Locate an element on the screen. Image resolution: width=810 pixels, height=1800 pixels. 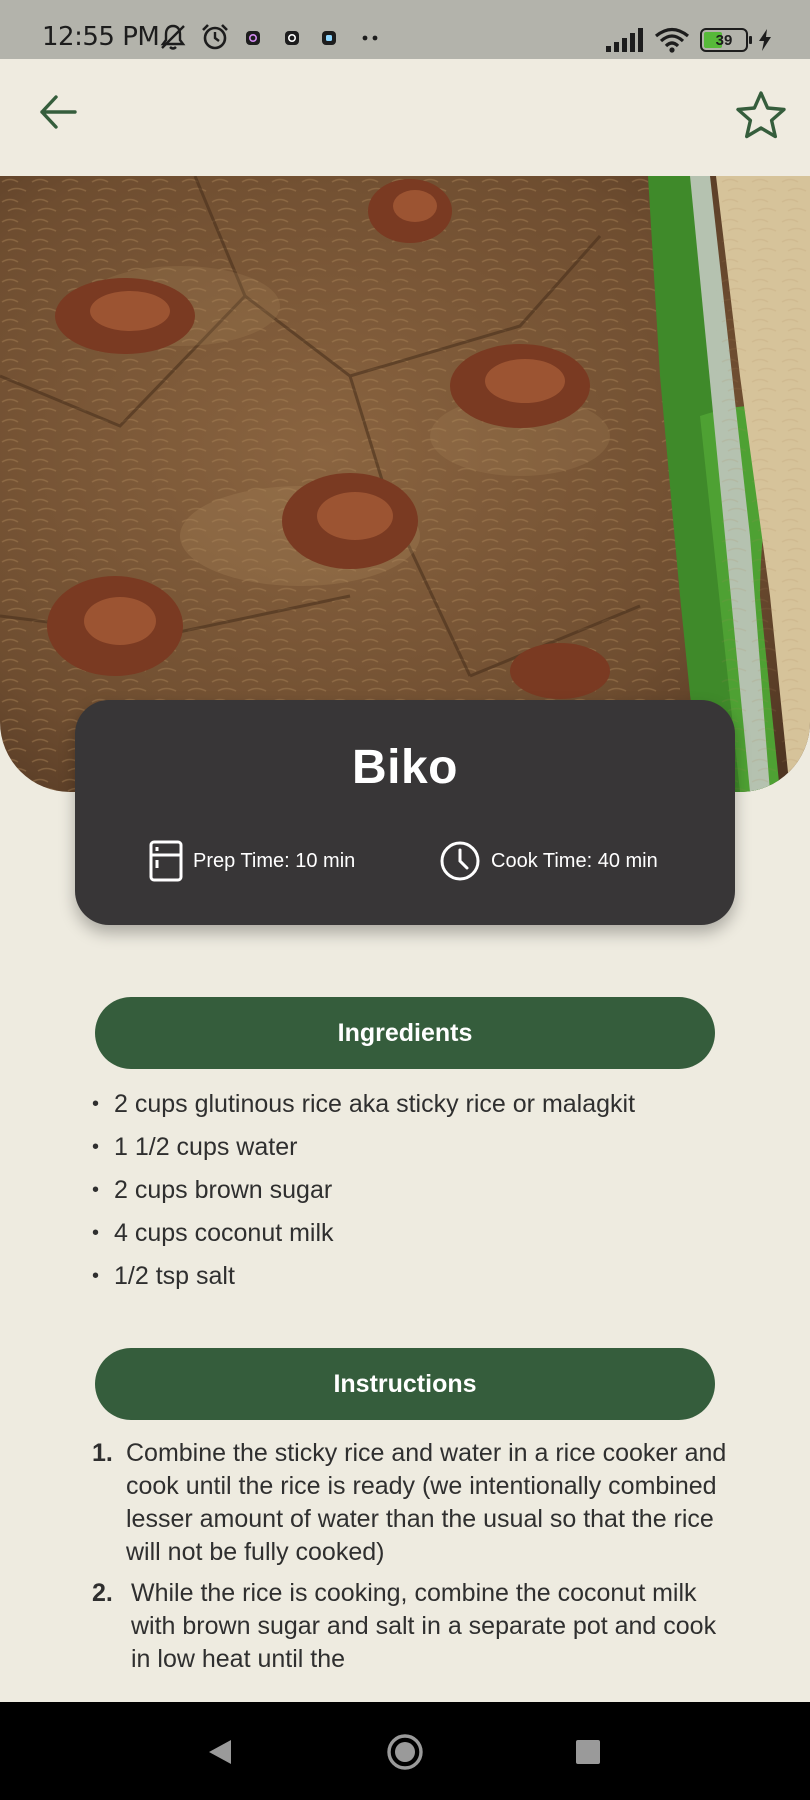
step-number: 2. is located at coordinates (102, 1593).